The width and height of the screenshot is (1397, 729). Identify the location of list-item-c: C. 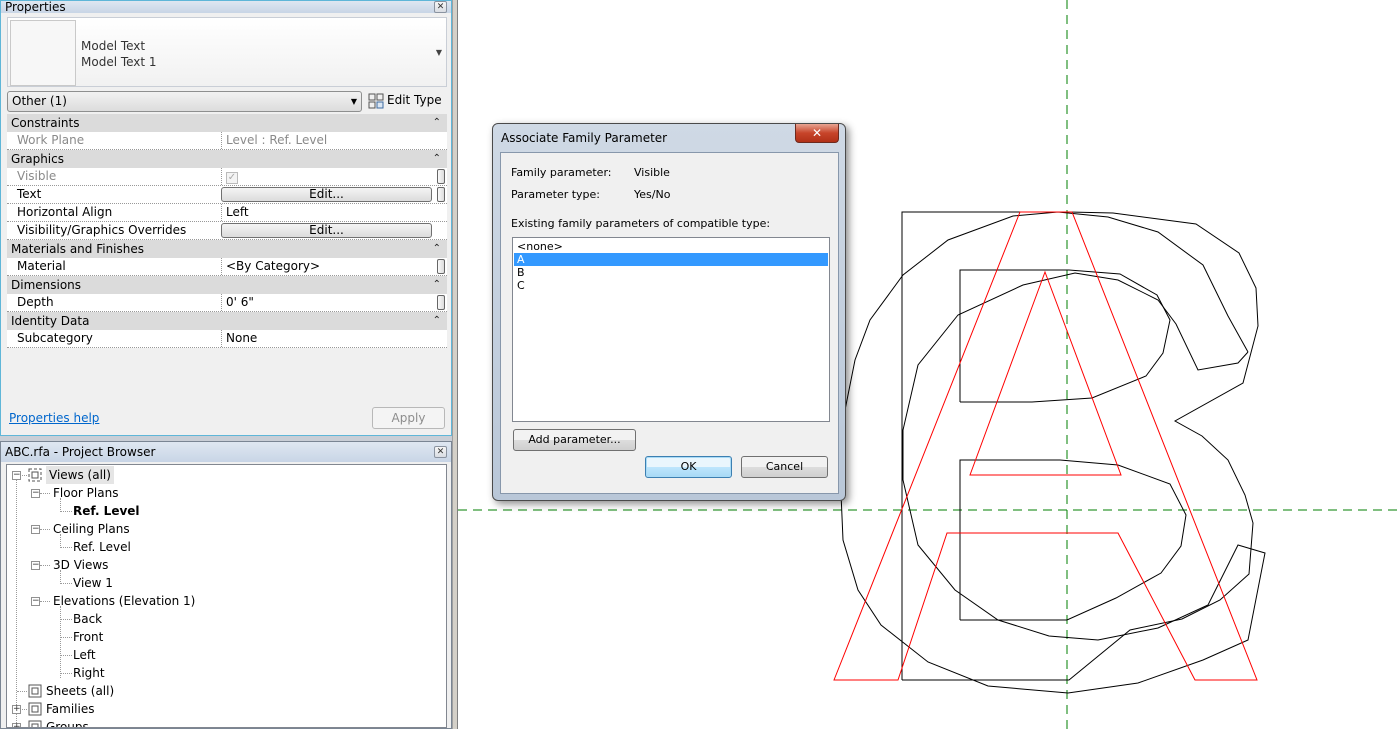
(671, 285).